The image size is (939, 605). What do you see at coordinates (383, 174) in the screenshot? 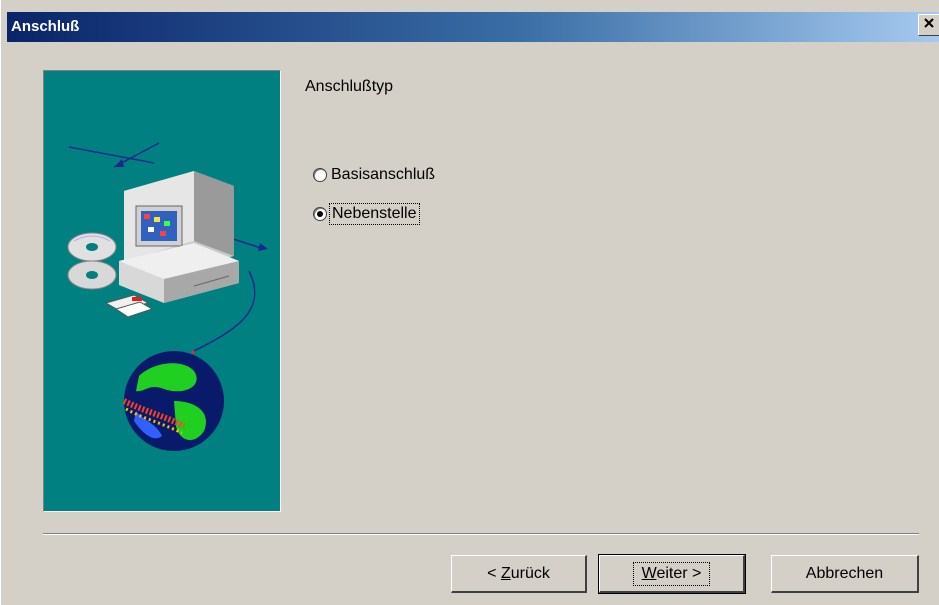
I see `radio-label: Basisanschluß` at bounding box center [383, 174].